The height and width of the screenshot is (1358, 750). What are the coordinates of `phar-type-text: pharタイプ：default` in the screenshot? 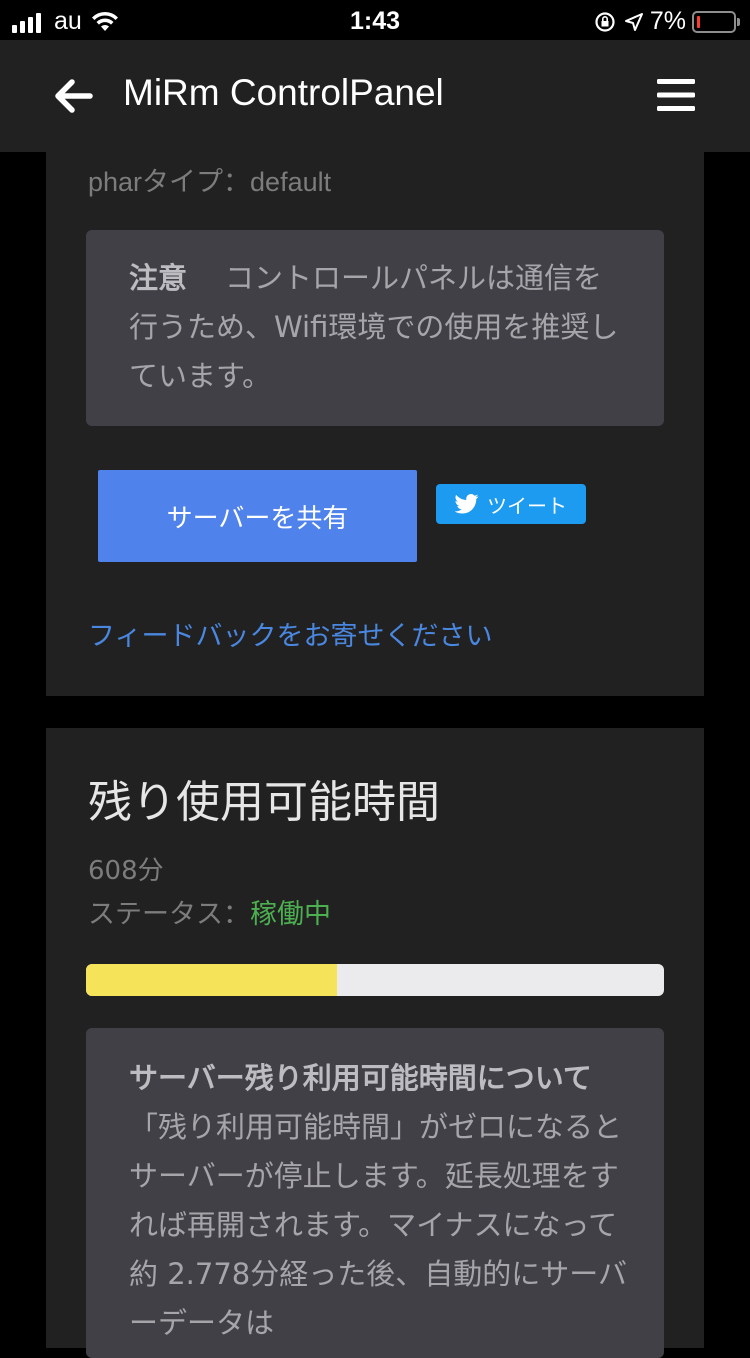 It's located at (210, 182).